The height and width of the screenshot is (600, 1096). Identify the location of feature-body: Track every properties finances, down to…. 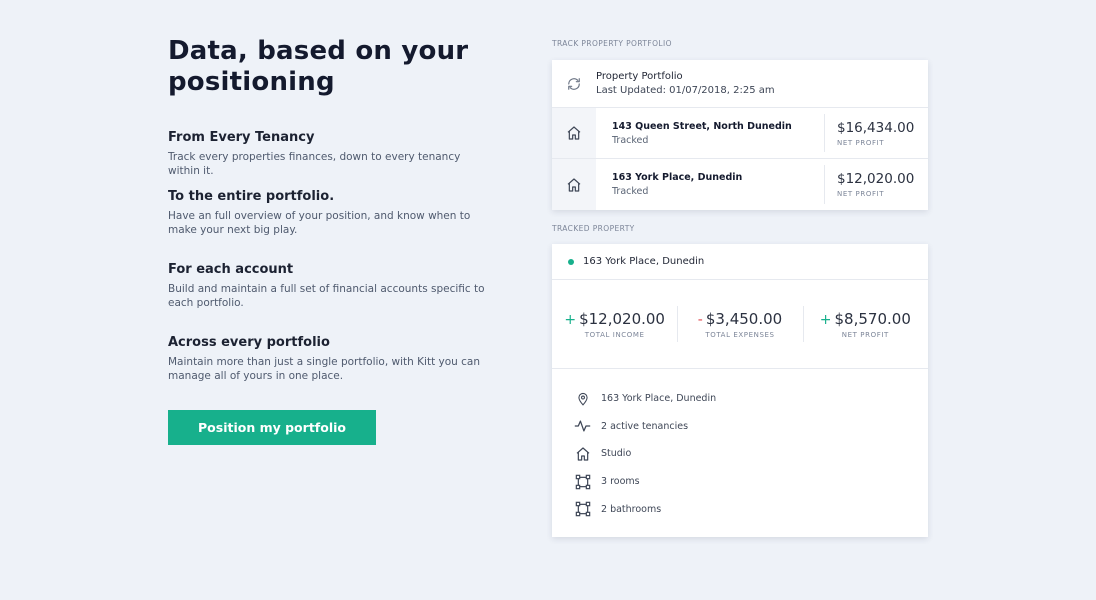
(314, 164).